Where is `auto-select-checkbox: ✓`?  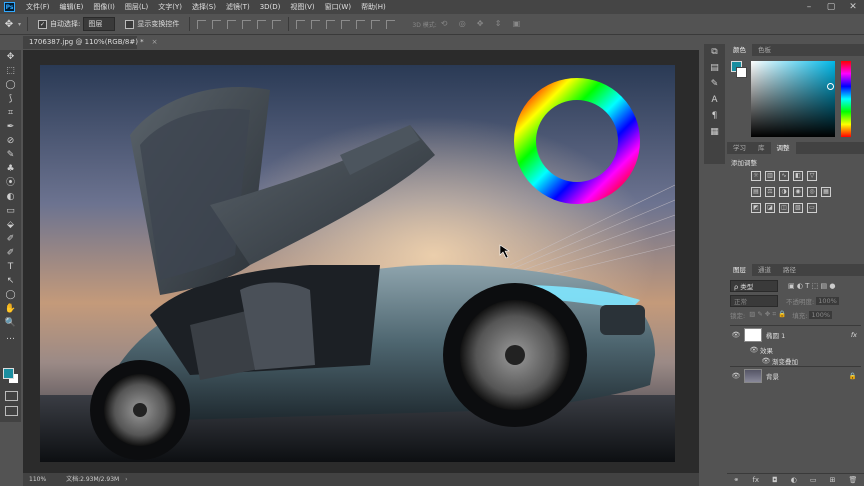
auto-select-checkbox: ✓ is located at coordinates (43, 24).